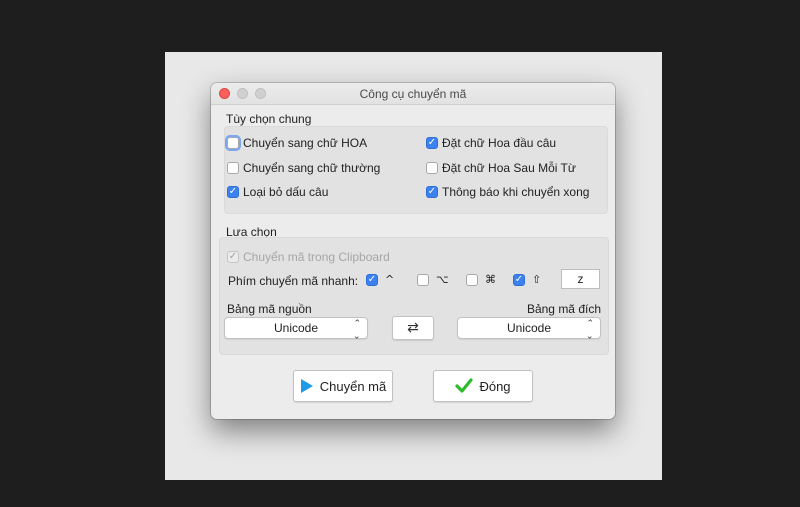 This screenshot has height=507, width=800. What do you see at coordinates (432, 143) in the screenshot?
I see `sentence-case-checkbox: ✓` at bounding box center [432, 143].